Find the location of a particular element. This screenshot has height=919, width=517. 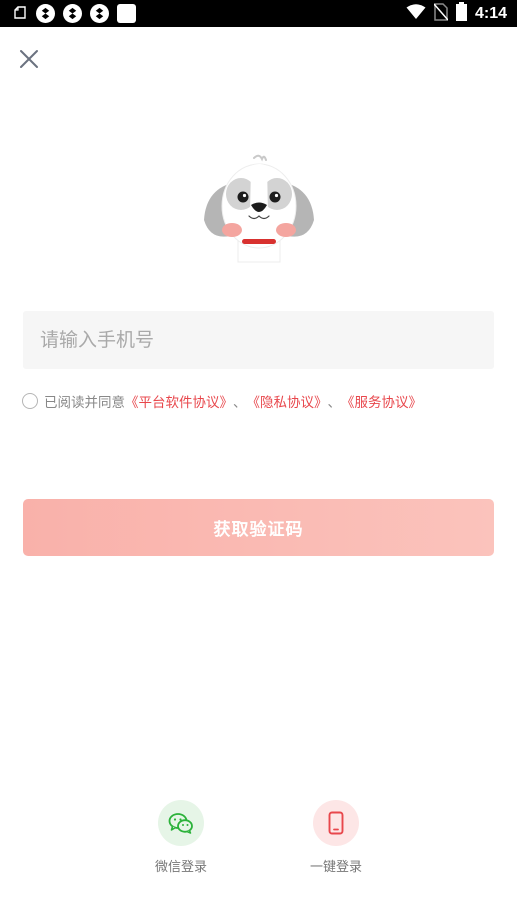

agreement-checkbox is located at coordinates (30, 401).